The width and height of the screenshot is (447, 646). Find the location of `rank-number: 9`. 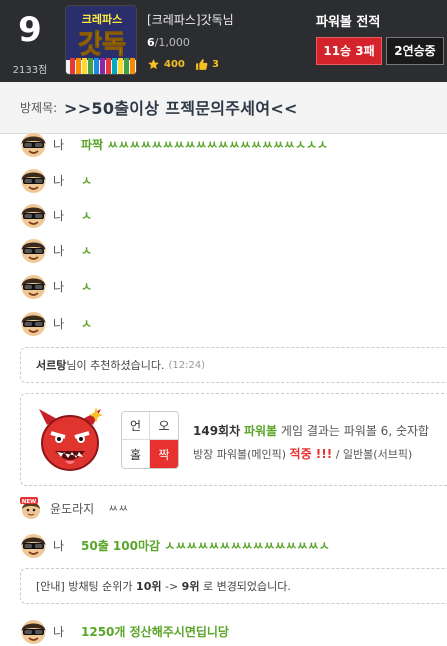

rank-number: 9 is located at coordinates (30, 30).